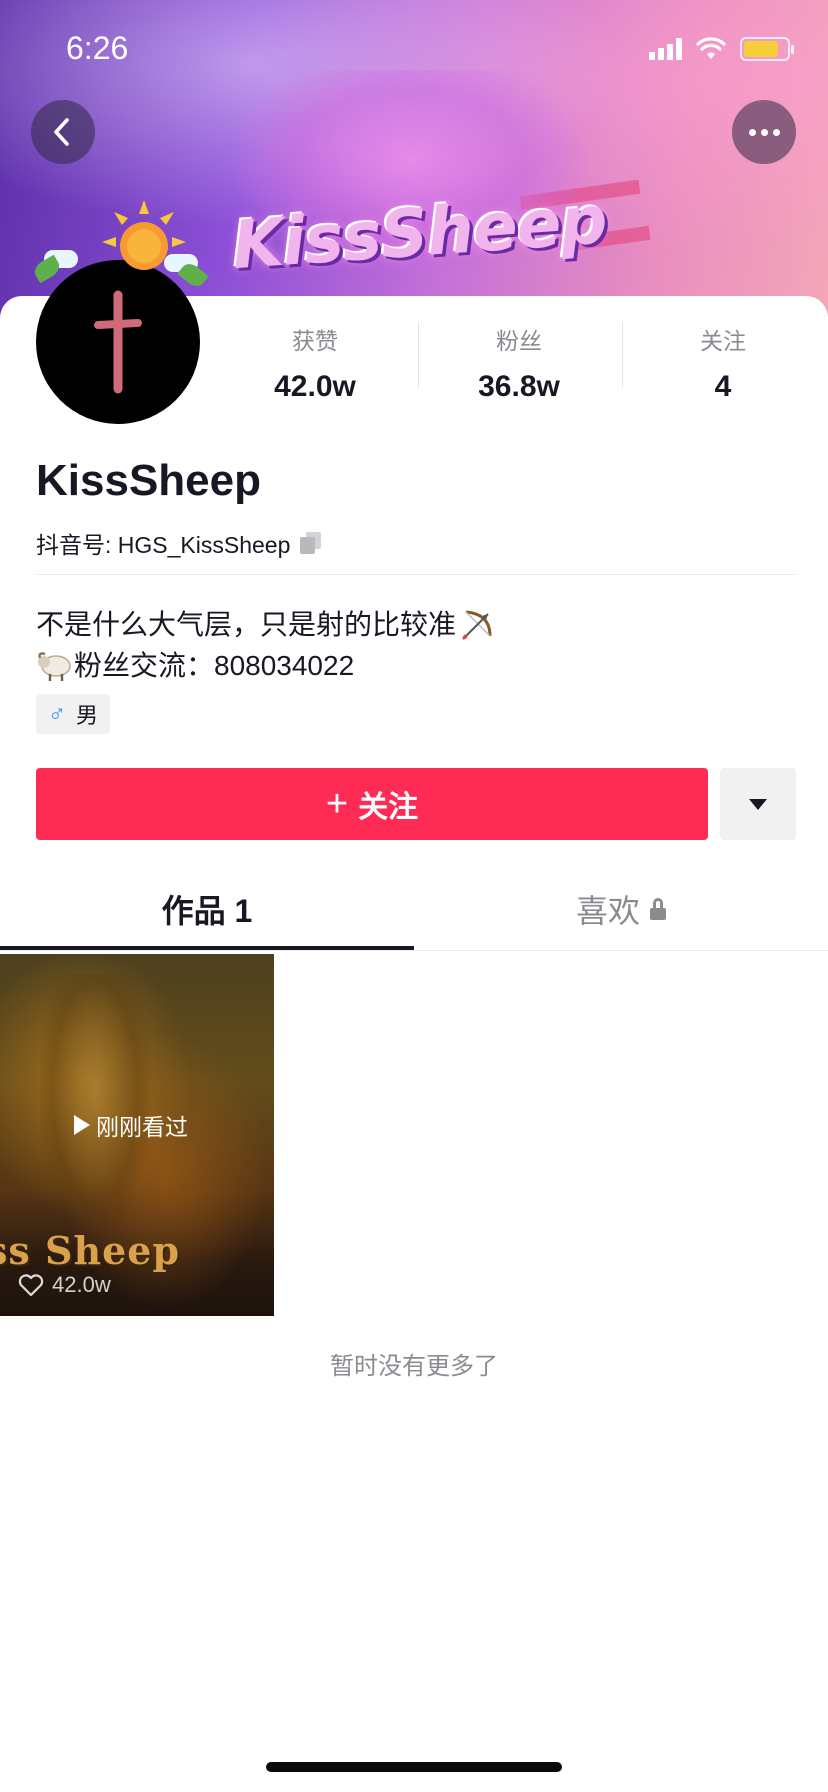 This screenshot has height=1792, width=828. What do you see at coordinates (90, 1250) in the screenshot?
I see `video-overlay-text: ss Sheep` at bounding box center [90, 1250].